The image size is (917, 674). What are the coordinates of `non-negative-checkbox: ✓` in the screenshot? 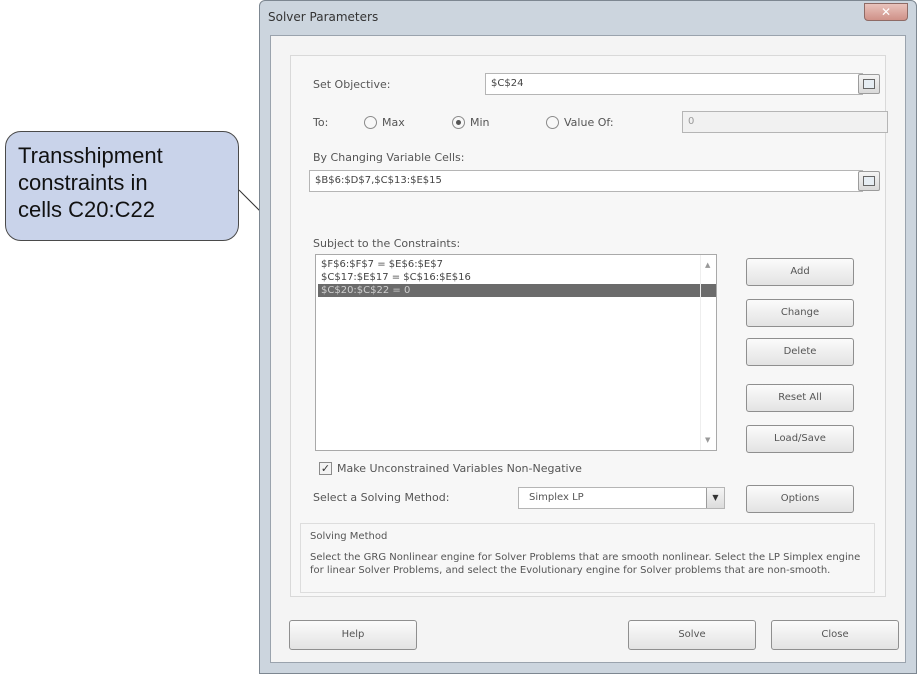 It's located at (325, 468).